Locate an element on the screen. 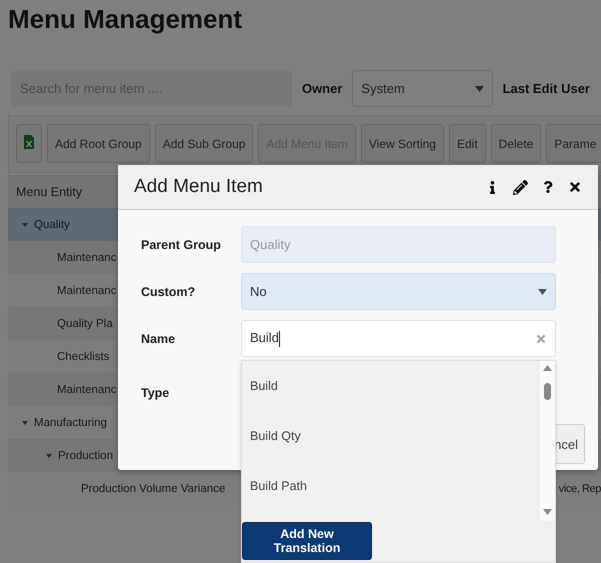 This screenshot has height=563, width=601. field-label: Parent Group is located at coordinates (181, 245).